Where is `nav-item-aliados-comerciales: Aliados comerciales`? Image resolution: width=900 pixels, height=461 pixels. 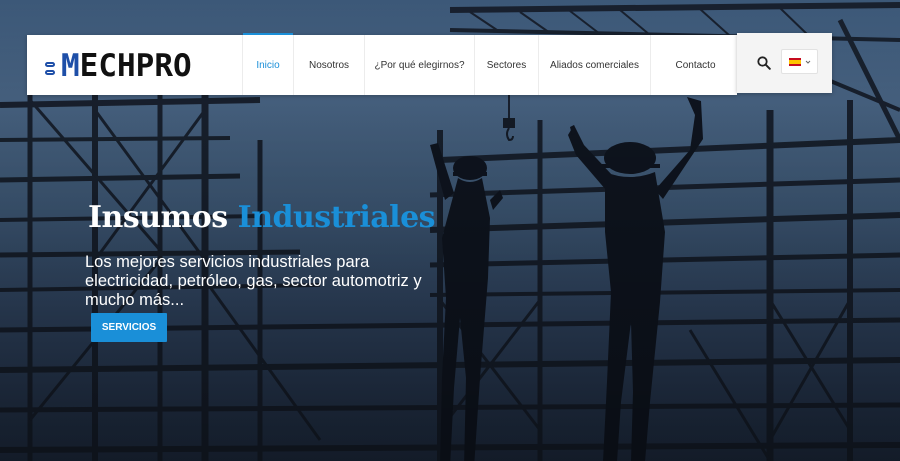
nav-item-aliados-comerciales: Aliados comerciales is located at coordinates (594, 65).